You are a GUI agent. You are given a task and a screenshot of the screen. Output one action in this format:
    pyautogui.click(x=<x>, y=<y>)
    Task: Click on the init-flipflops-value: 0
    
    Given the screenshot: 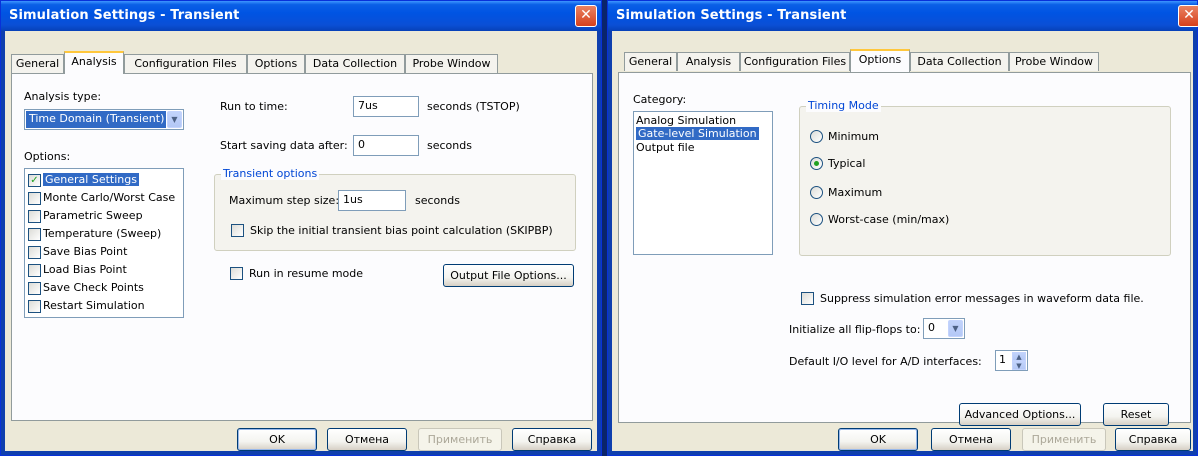 What is the action you would take?
    pyautogui.click(x=931, y=327)
    